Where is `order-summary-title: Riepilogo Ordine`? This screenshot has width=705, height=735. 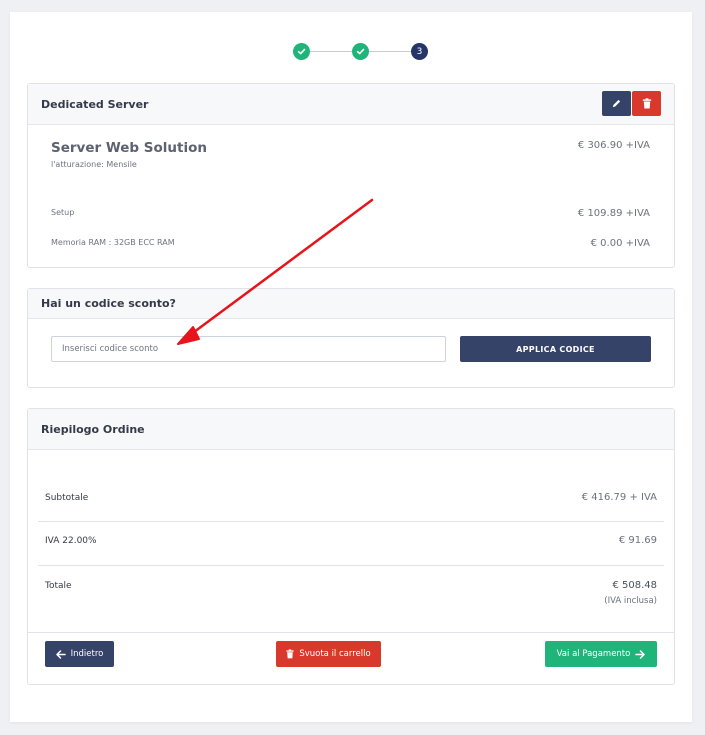
order-summary-title: Riepilogo Ordine is located at coordinates (93, 429).